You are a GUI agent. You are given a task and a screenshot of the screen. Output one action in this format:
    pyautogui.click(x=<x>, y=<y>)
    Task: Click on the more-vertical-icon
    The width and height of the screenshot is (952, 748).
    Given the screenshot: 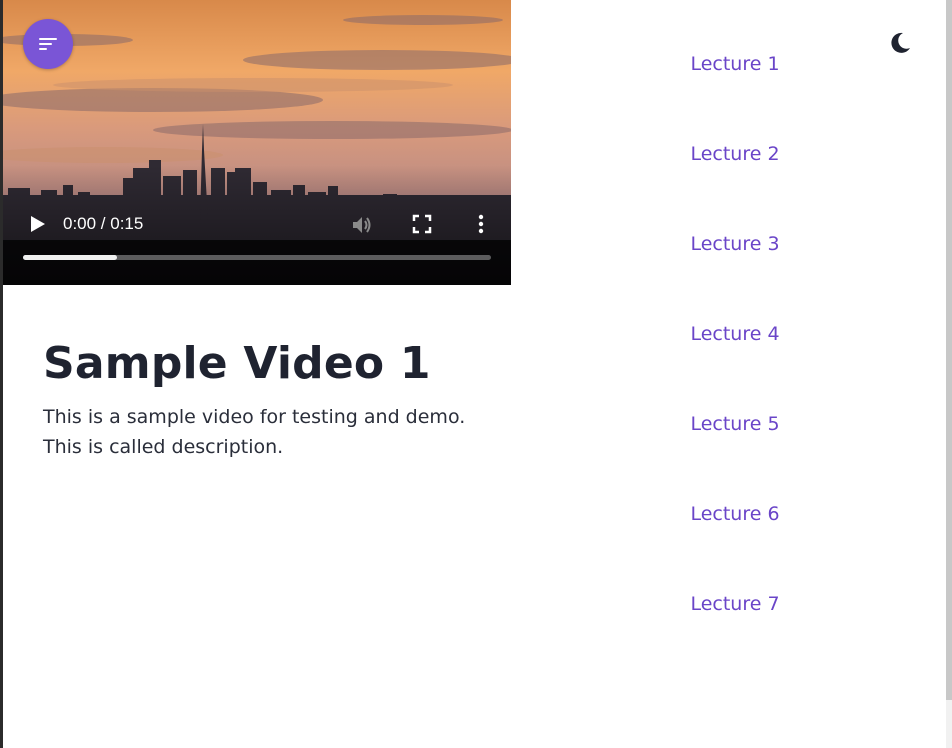 What is the action you would take?
    pyautogui.click(x=481, y=224)
    